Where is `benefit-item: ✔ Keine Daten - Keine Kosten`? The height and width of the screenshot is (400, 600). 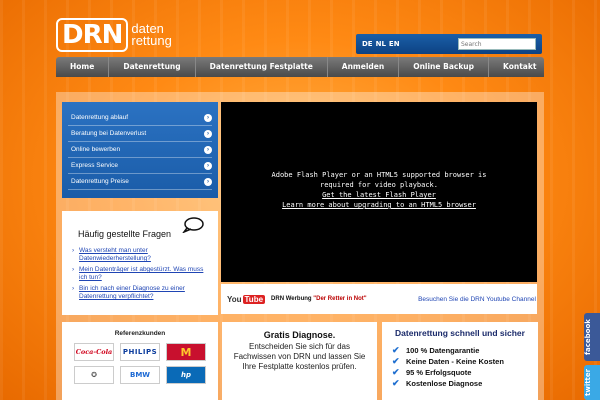 benefit-item: ✔ Keine Daten - Keine Kosten is located at coordinates (460, 361).